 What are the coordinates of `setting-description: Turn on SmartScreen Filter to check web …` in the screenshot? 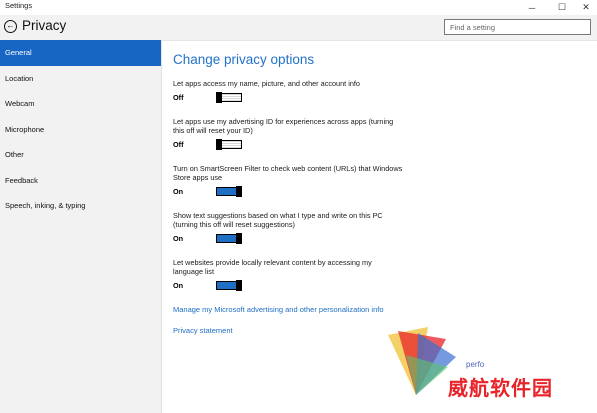 It's located at (288, 173).